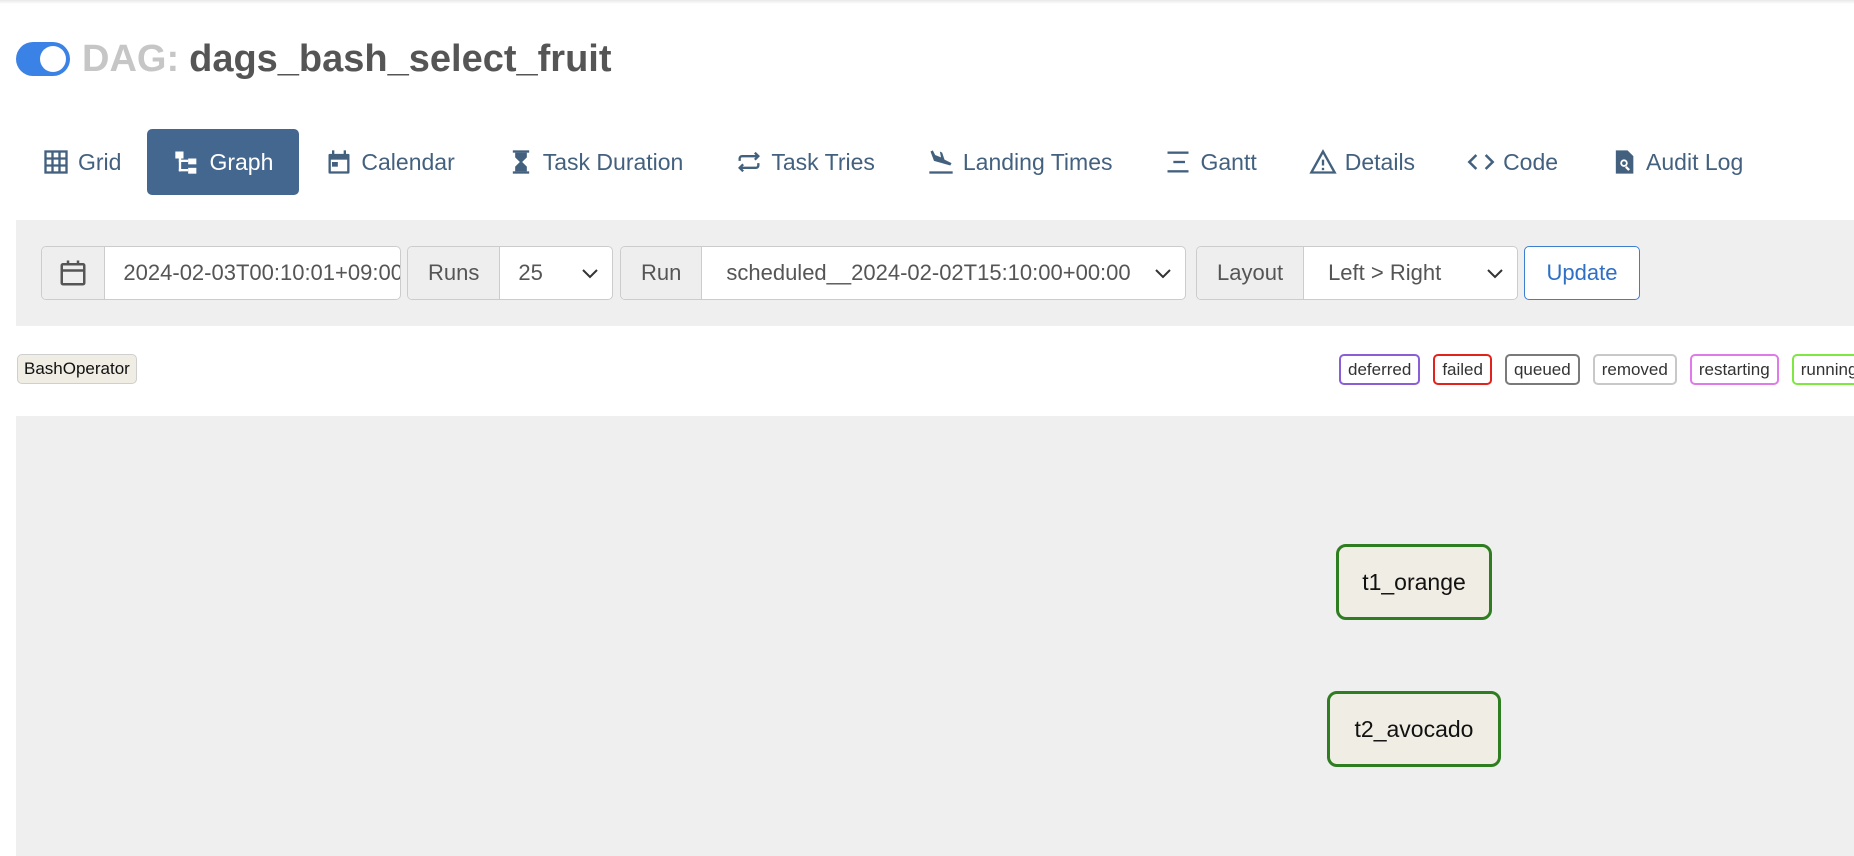  Describe the element at coordinates (1695, 161) in the screenshot. I see `tab-label: Audit Log` at that location.